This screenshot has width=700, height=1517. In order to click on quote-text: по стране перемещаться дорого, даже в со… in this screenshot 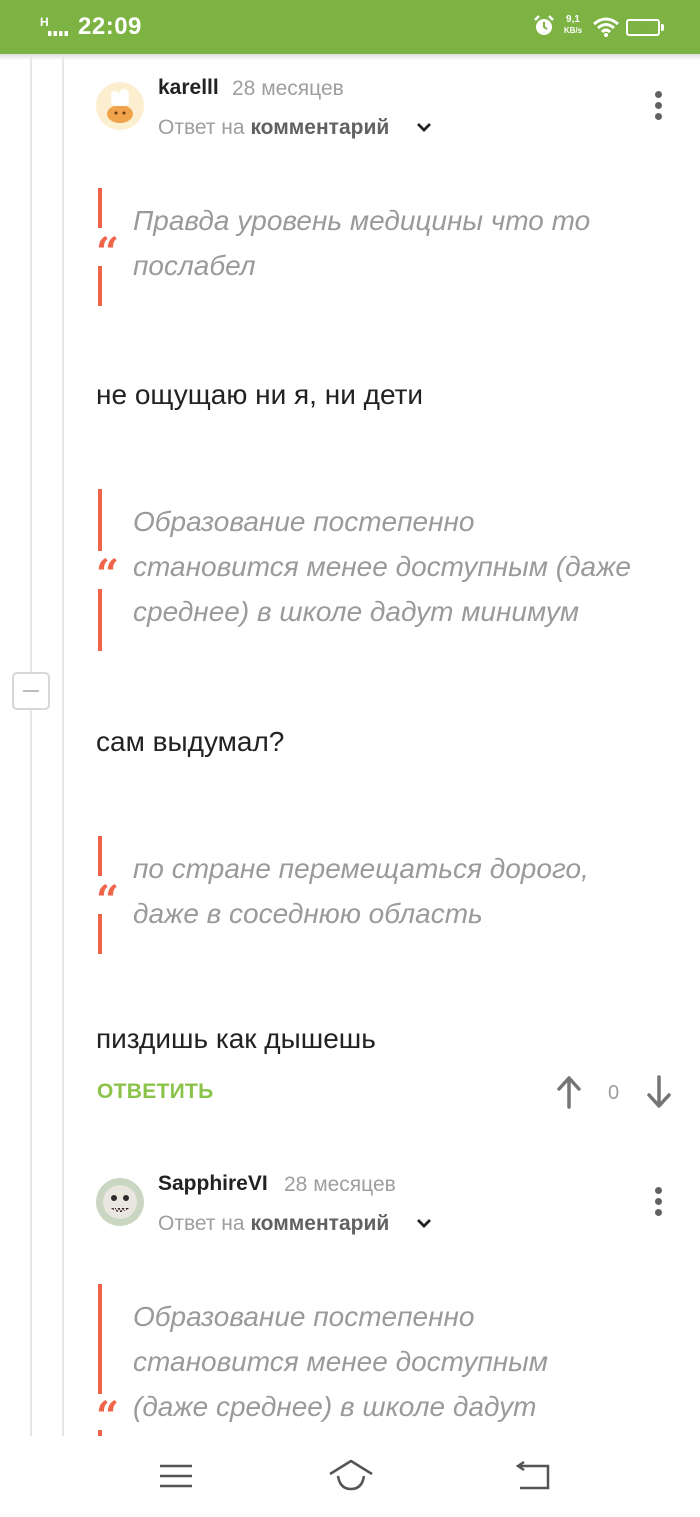, I will do `click(361, 891)`.